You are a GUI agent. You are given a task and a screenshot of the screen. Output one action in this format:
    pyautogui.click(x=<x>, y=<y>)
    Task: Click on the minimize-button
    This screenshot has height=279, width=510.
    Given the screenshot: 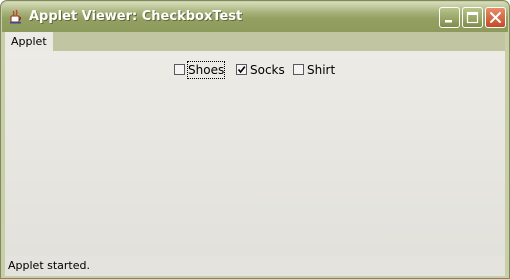 What is the action you would take?
    pyautogui.click(x=449, y=17)
    